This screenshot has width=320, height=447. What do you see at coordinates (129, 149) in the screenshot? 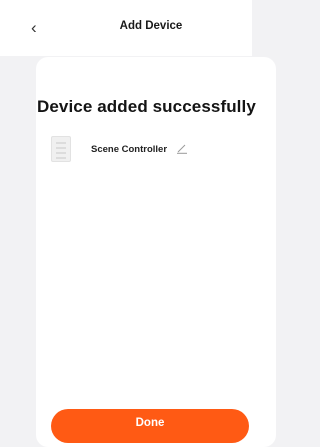
I see `device-name: Scene Controller` at bounding box center [129, 149].